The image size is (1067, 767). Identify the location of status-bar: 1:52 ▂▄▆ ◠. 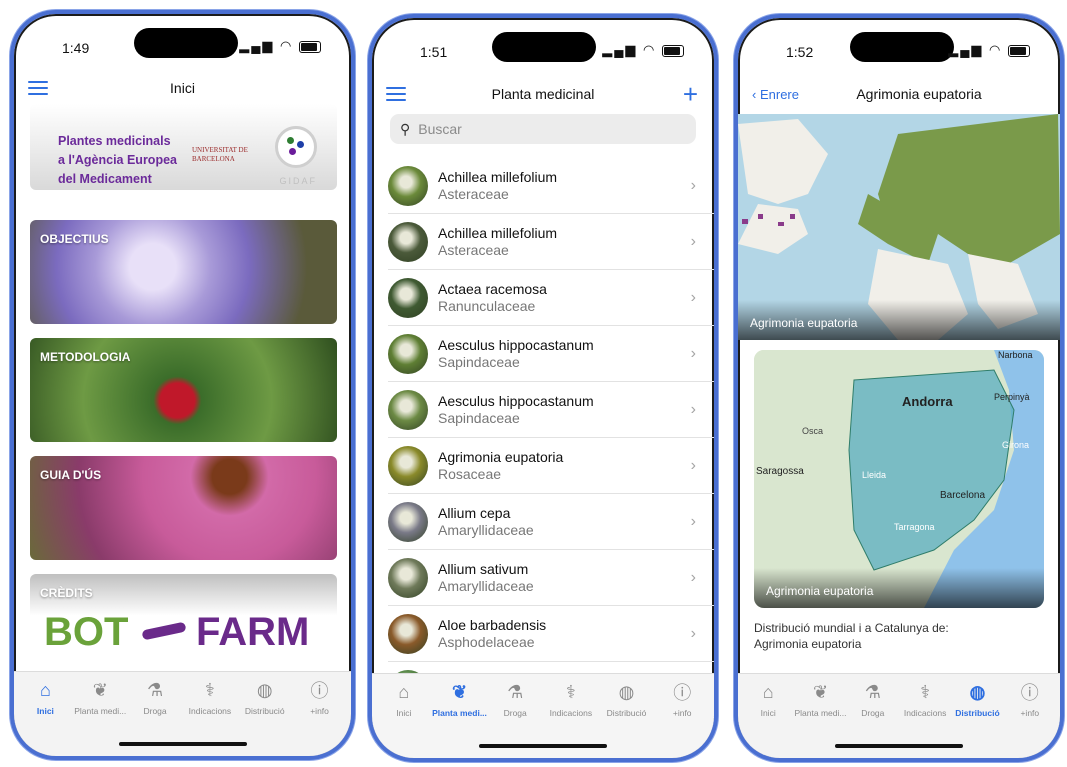
(899, 47).